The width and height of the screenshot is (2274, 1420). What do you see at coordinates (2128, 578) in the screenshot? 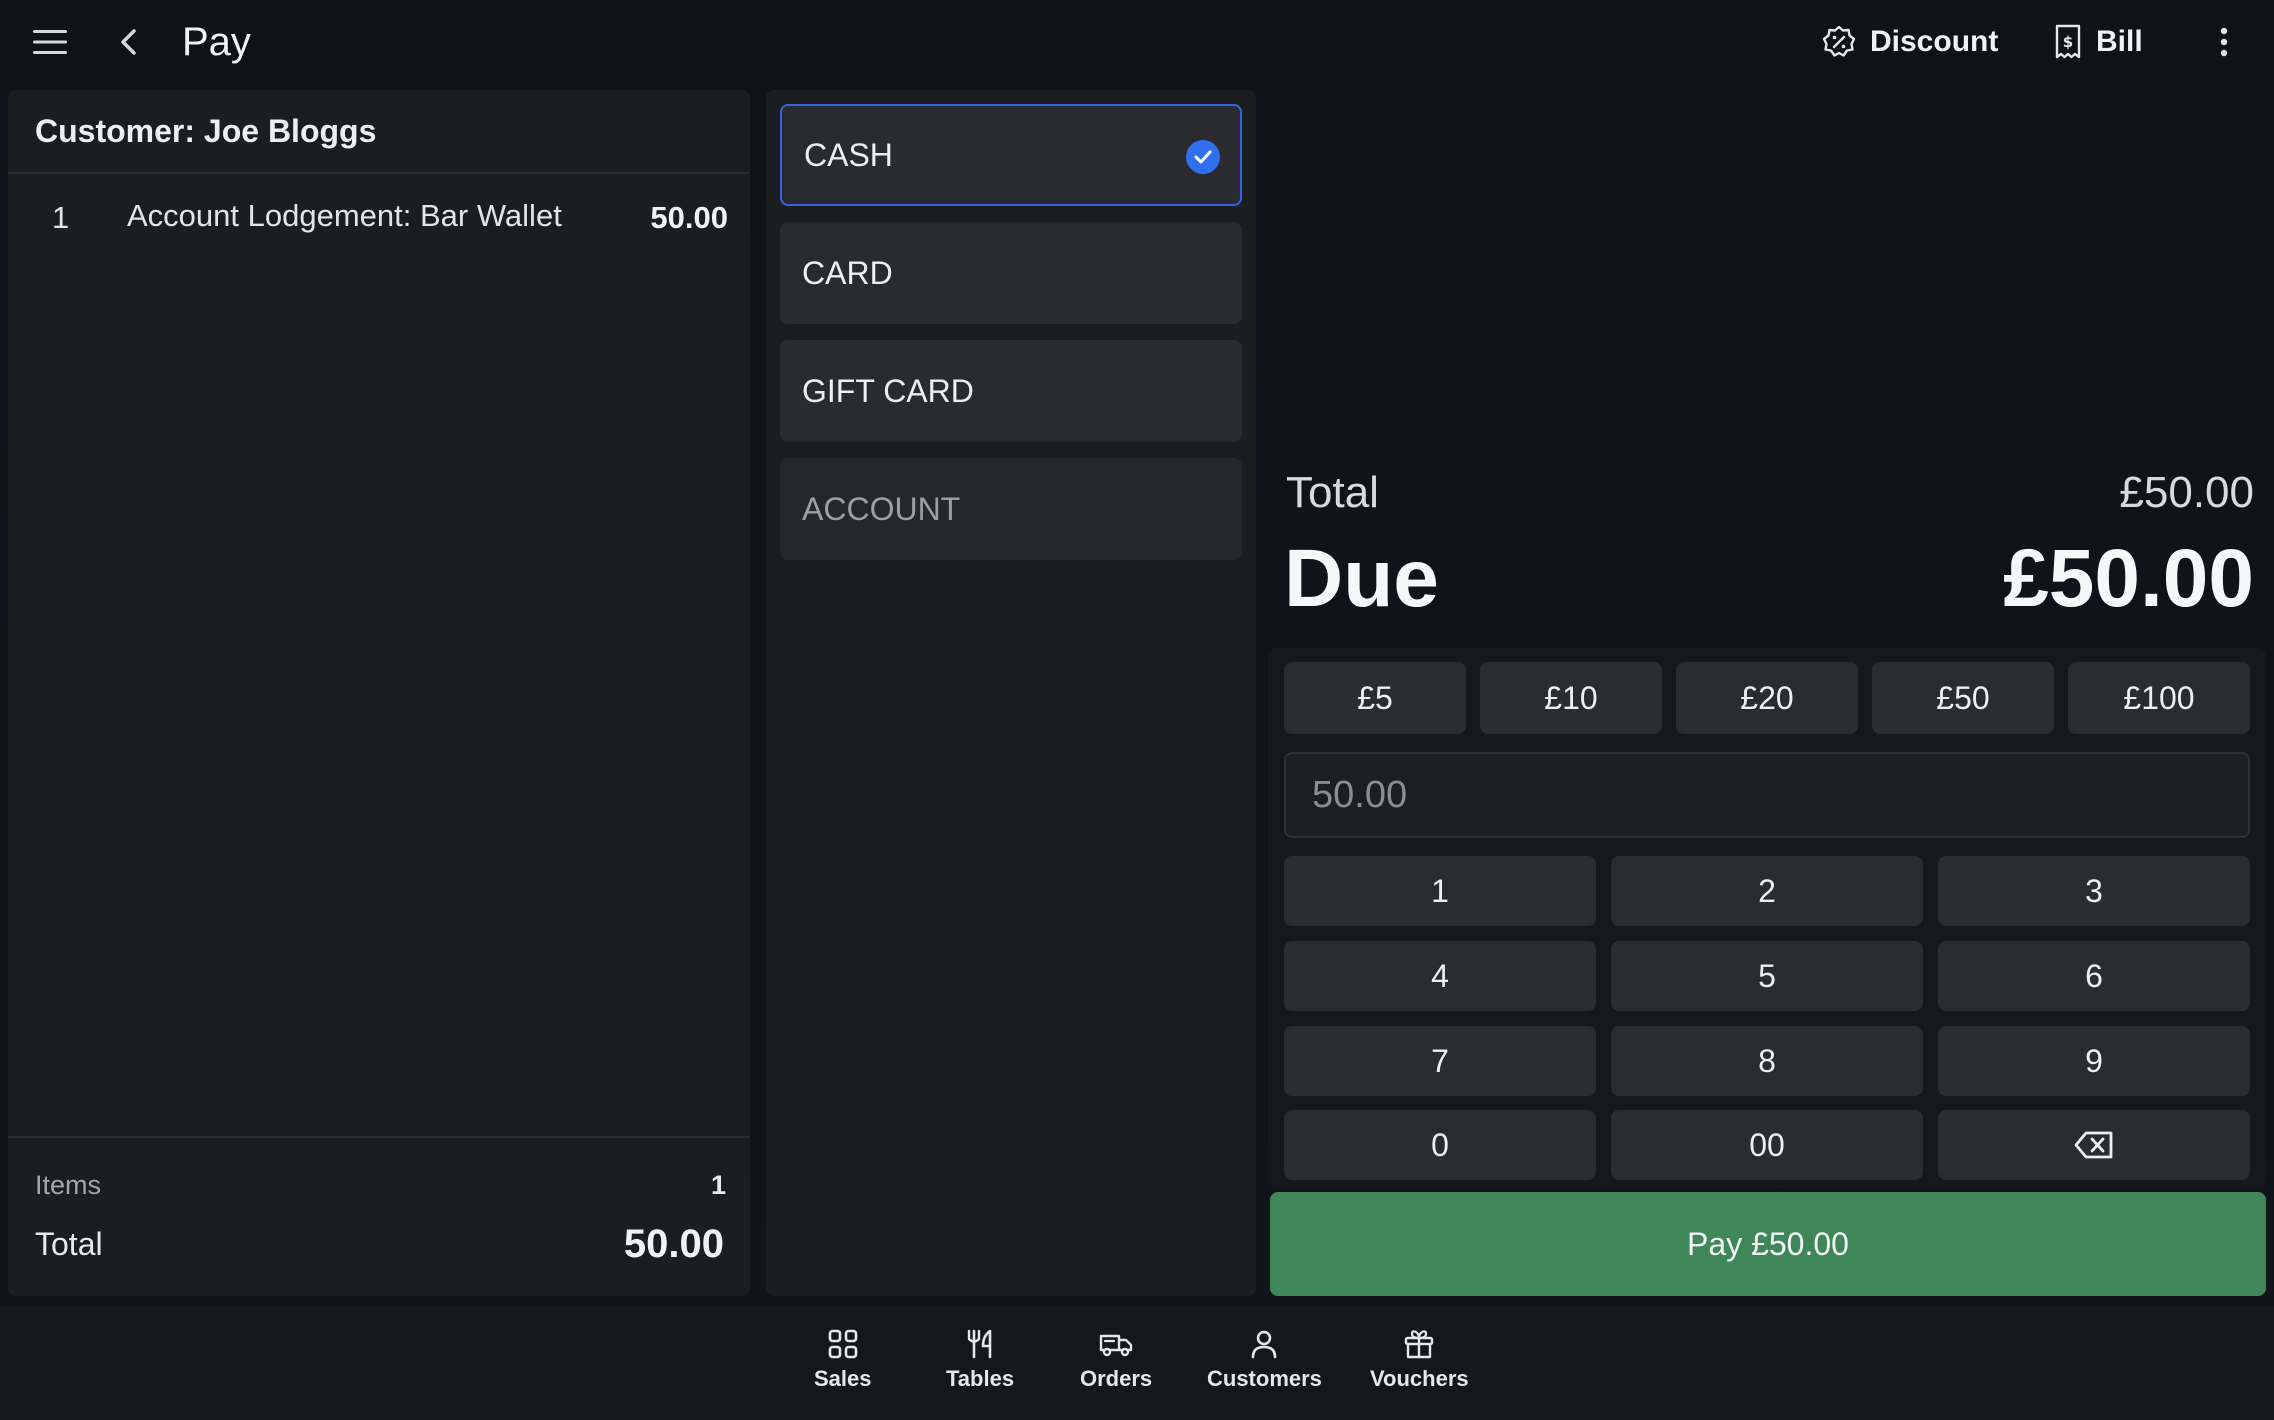
I see `due-value: £50.00` at bounding box center [2128, 578].